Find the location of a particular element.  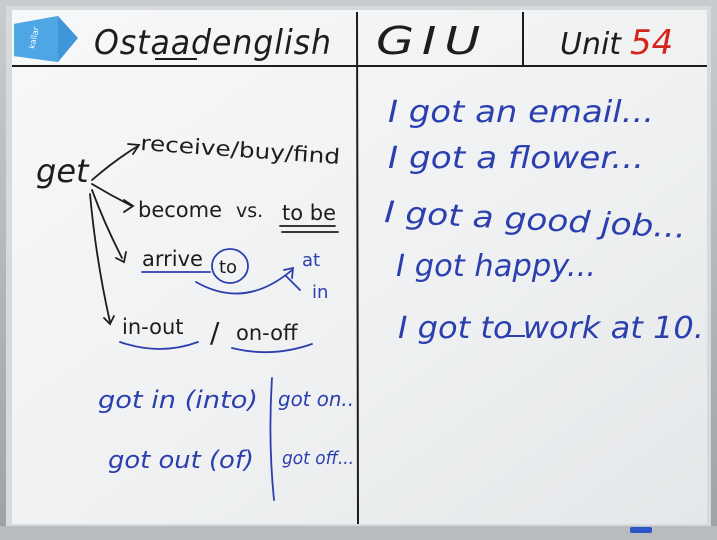

unit-number: 54 is located at coordinates (651, 43).